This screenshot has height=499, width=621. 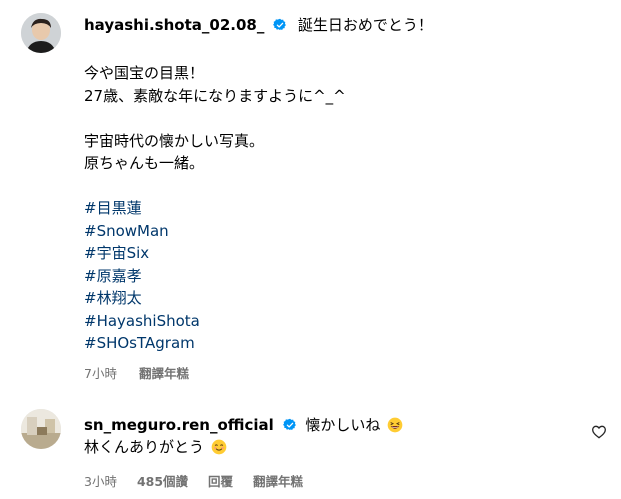 What do you see at coordinates (344, 343) in the screenshot?
I see `hashtag-link: #SHOsTAgram` at bounding box center [344, 343].